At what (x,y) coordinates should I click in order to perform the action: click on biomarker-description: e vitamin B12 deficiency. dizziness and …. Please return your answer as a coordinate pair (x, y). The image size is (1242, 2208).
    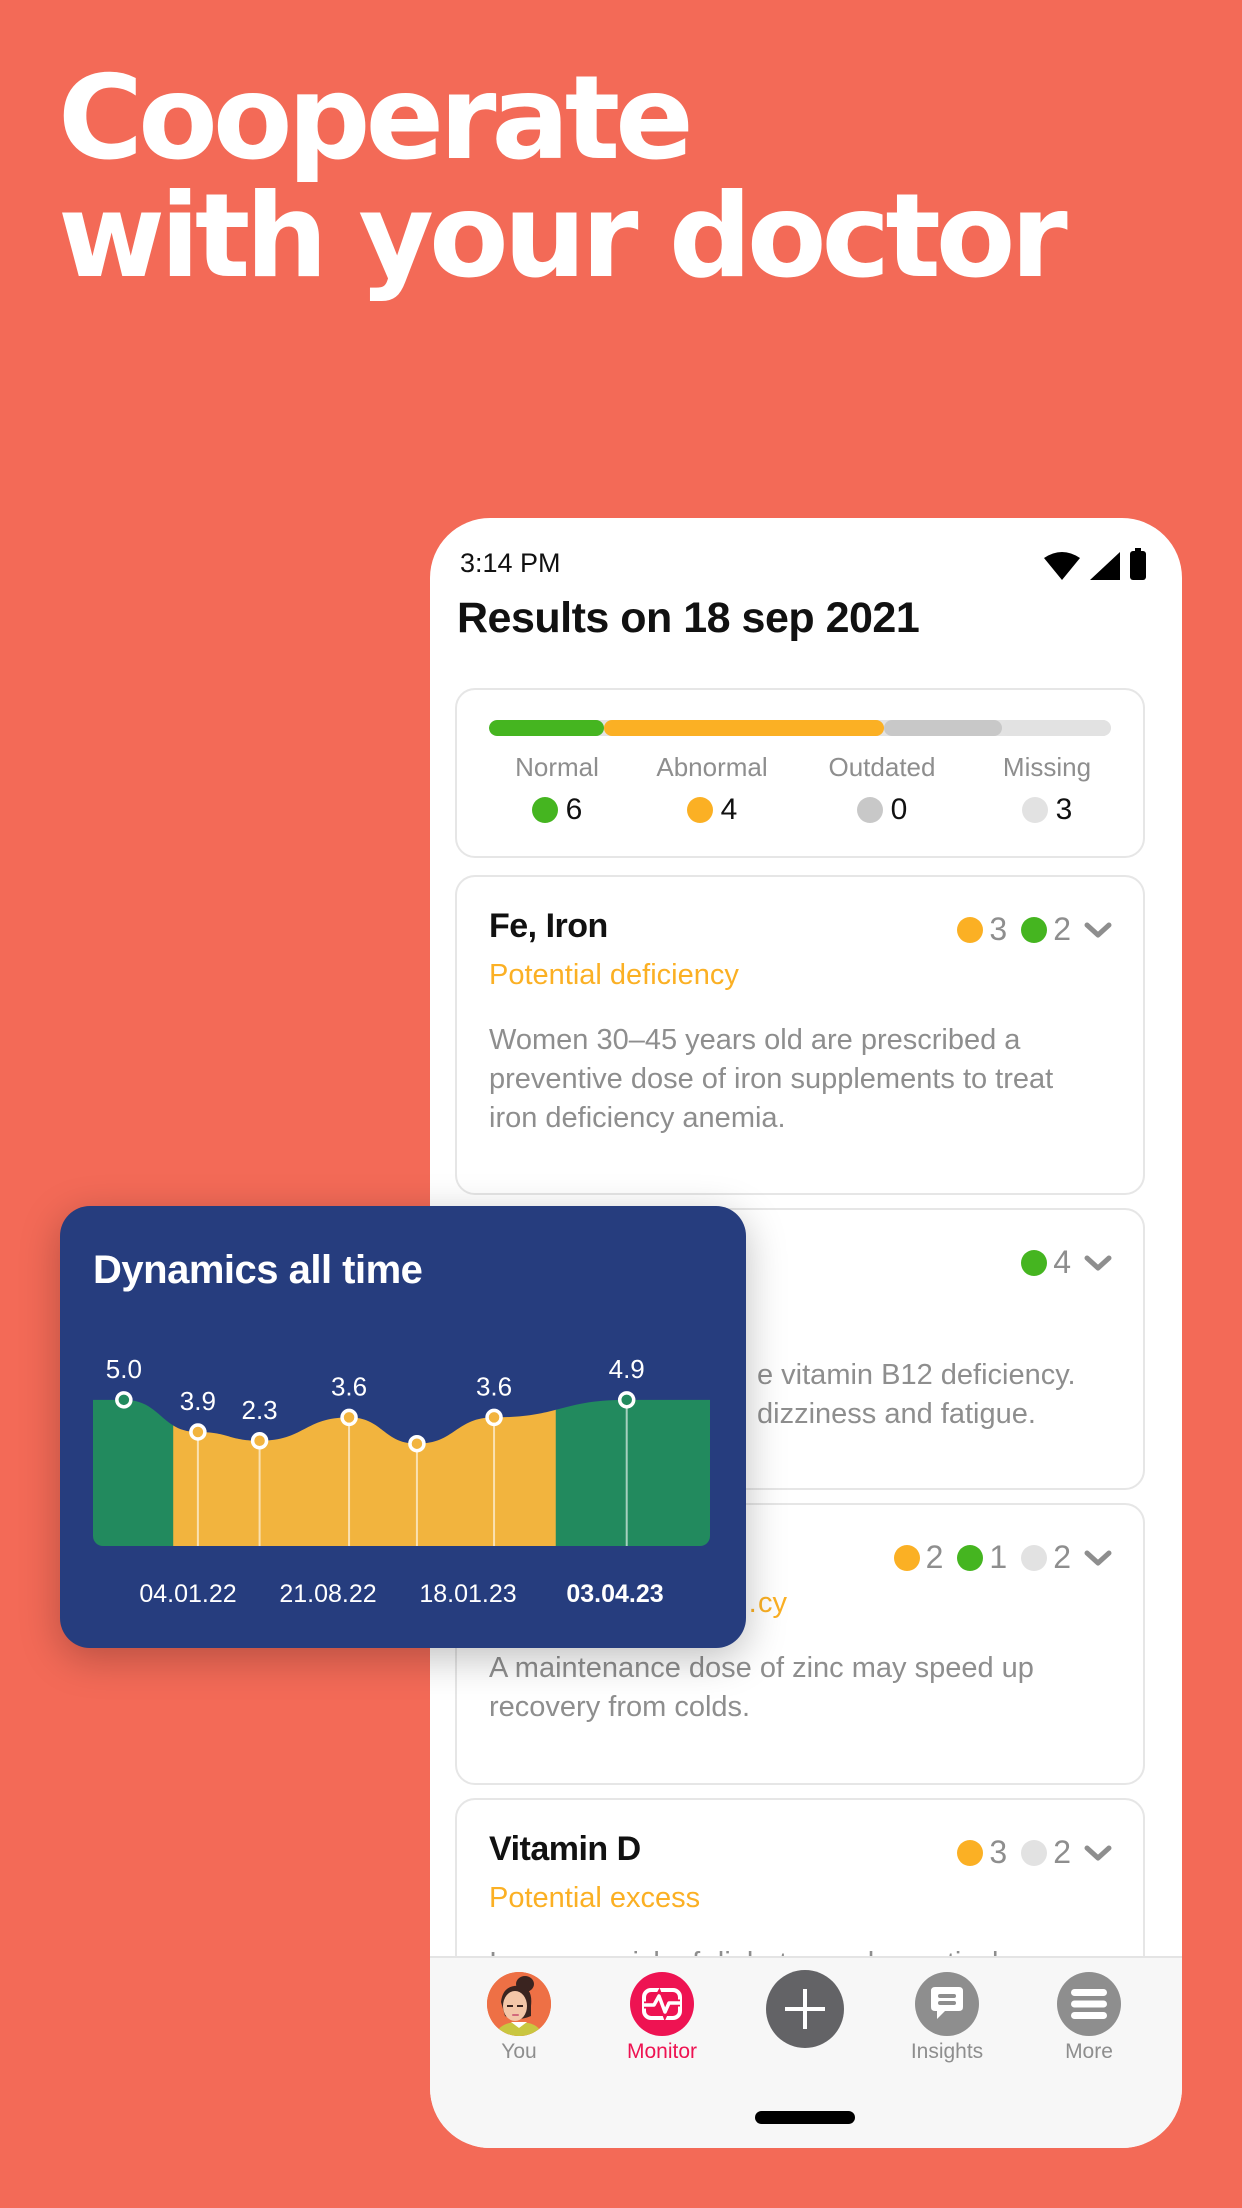
    Looking at the image, I should click on (935, 1395).